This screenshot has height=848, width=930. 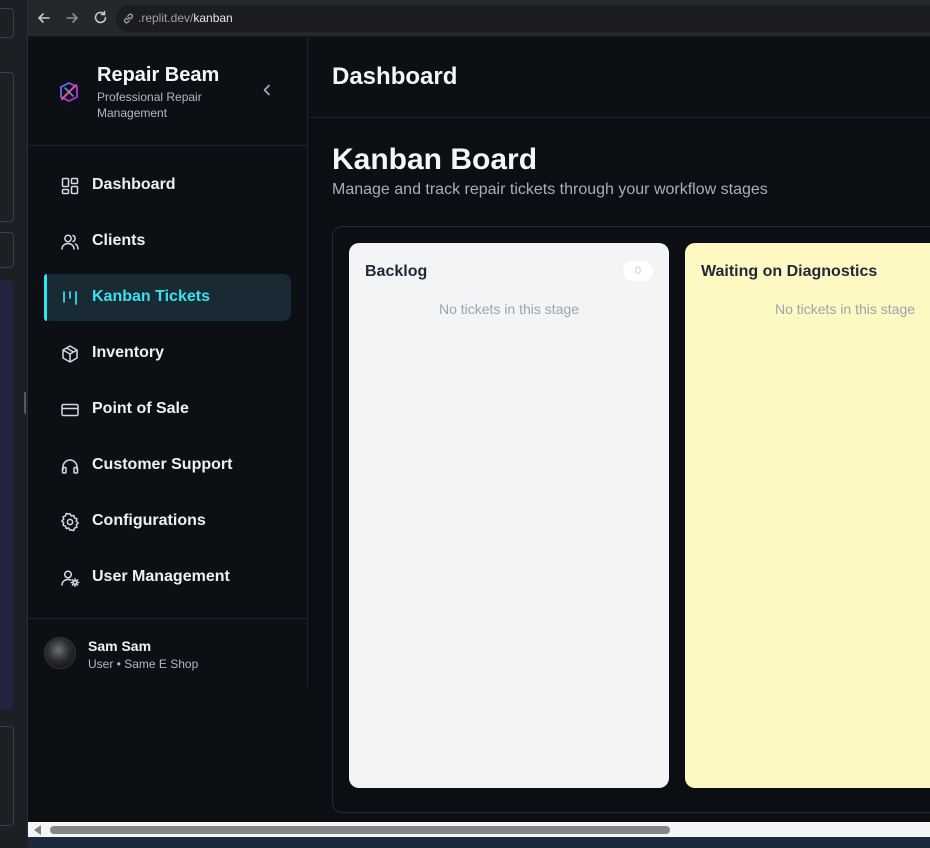 What do you see at coordinates (25, 403) in the screenshot?
I see `resize-handle` at bounding box center [25, 403].